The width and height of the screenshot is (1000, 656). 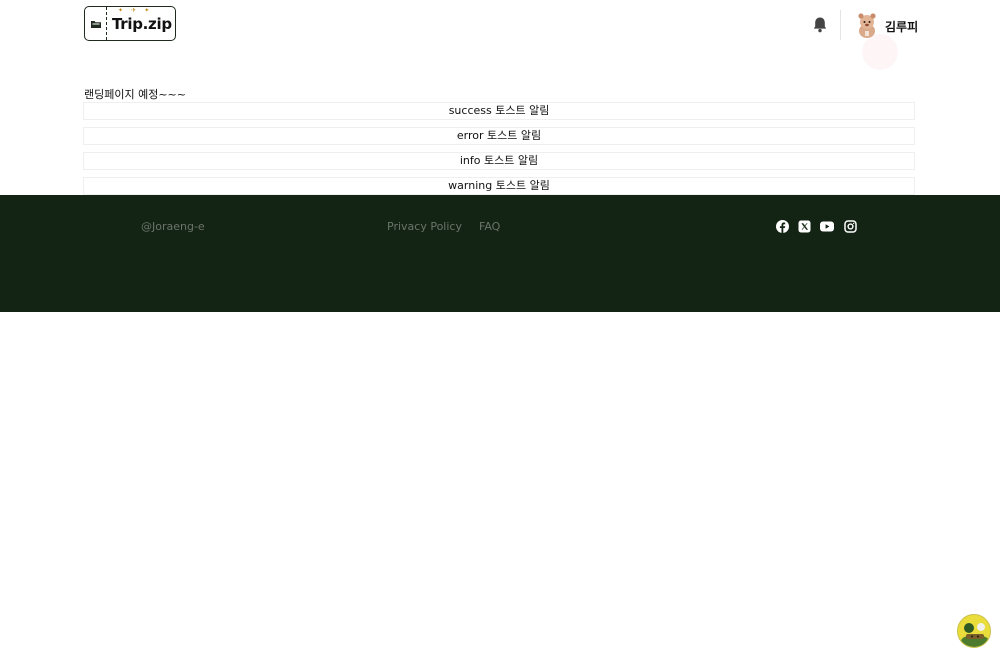 What do you see at coordinates (499, 111) in the screenshot?
I see `success-toast-button: success 토스트 알림` at bounding box center [499, 111].